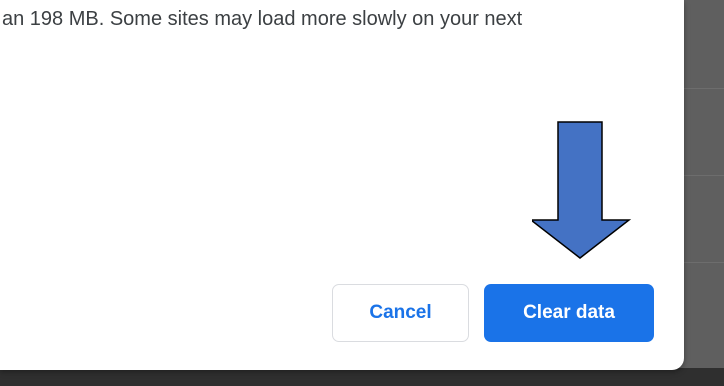  I want to click on cancel-button: Cancel, so click(400, 313).